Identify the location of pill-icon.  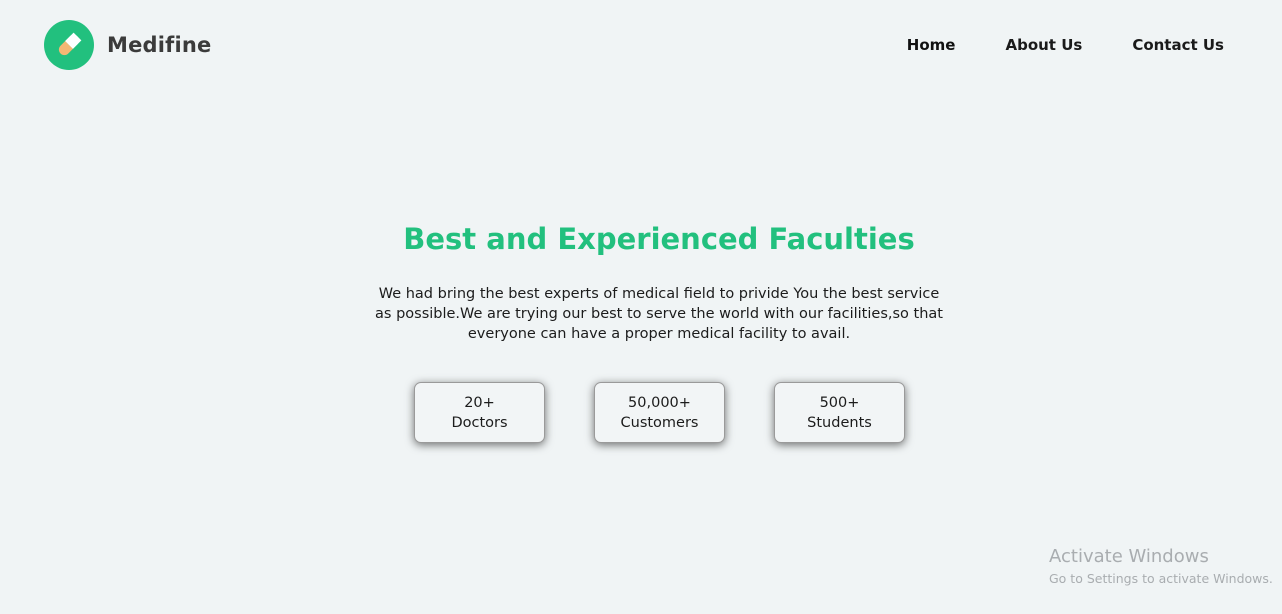
(69, 45).